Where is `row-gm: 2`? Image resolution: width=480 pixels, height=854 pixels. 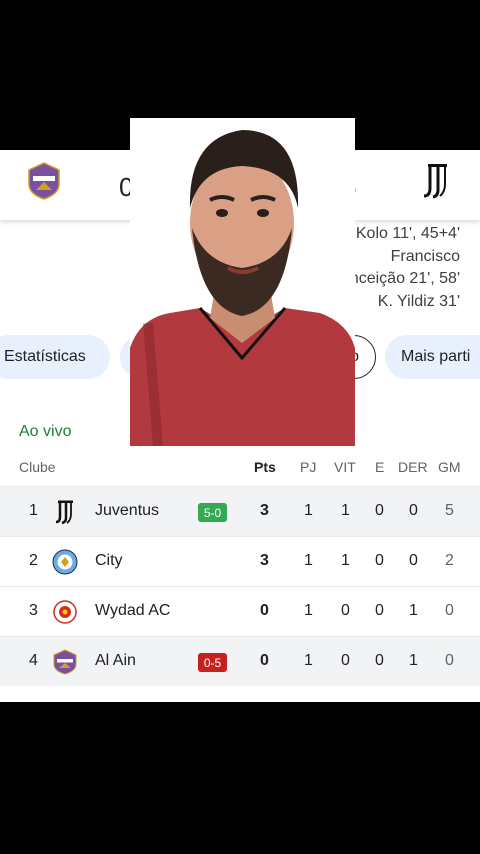 row-gm: 2 is located at coordinates (449, 560).